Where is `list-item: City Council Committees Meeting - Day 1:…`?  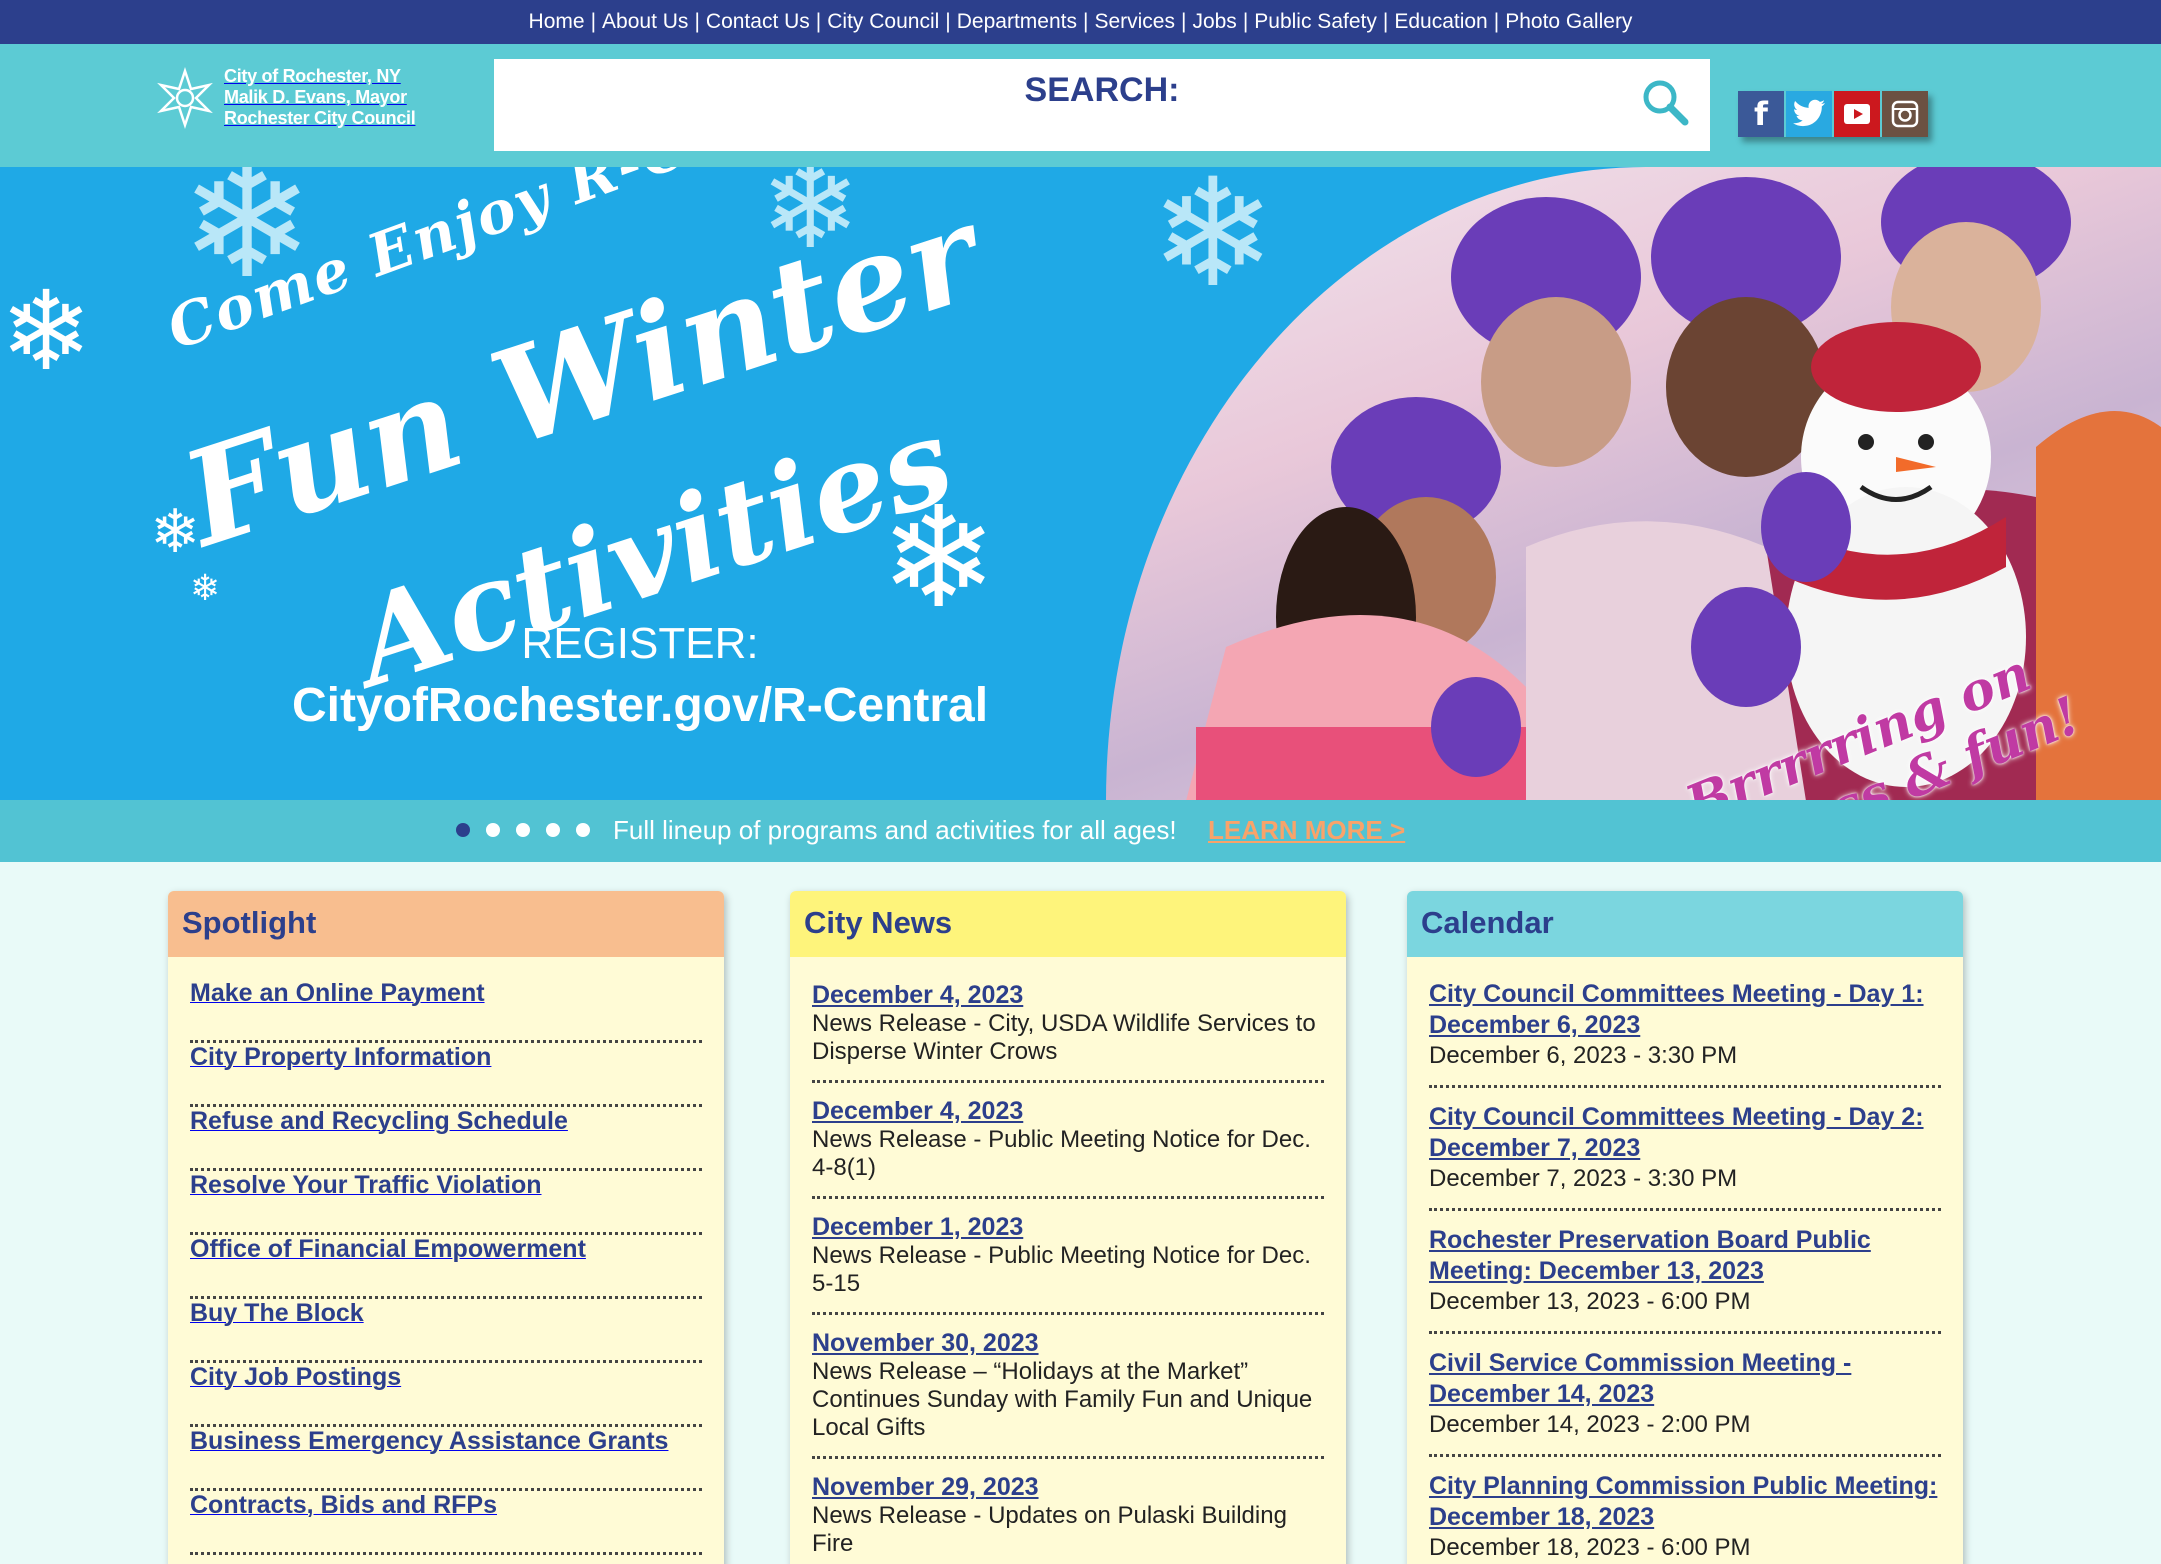 list-item: City Council Committees Meeting - Day 1:… is located at coordinates (1685, 1033).